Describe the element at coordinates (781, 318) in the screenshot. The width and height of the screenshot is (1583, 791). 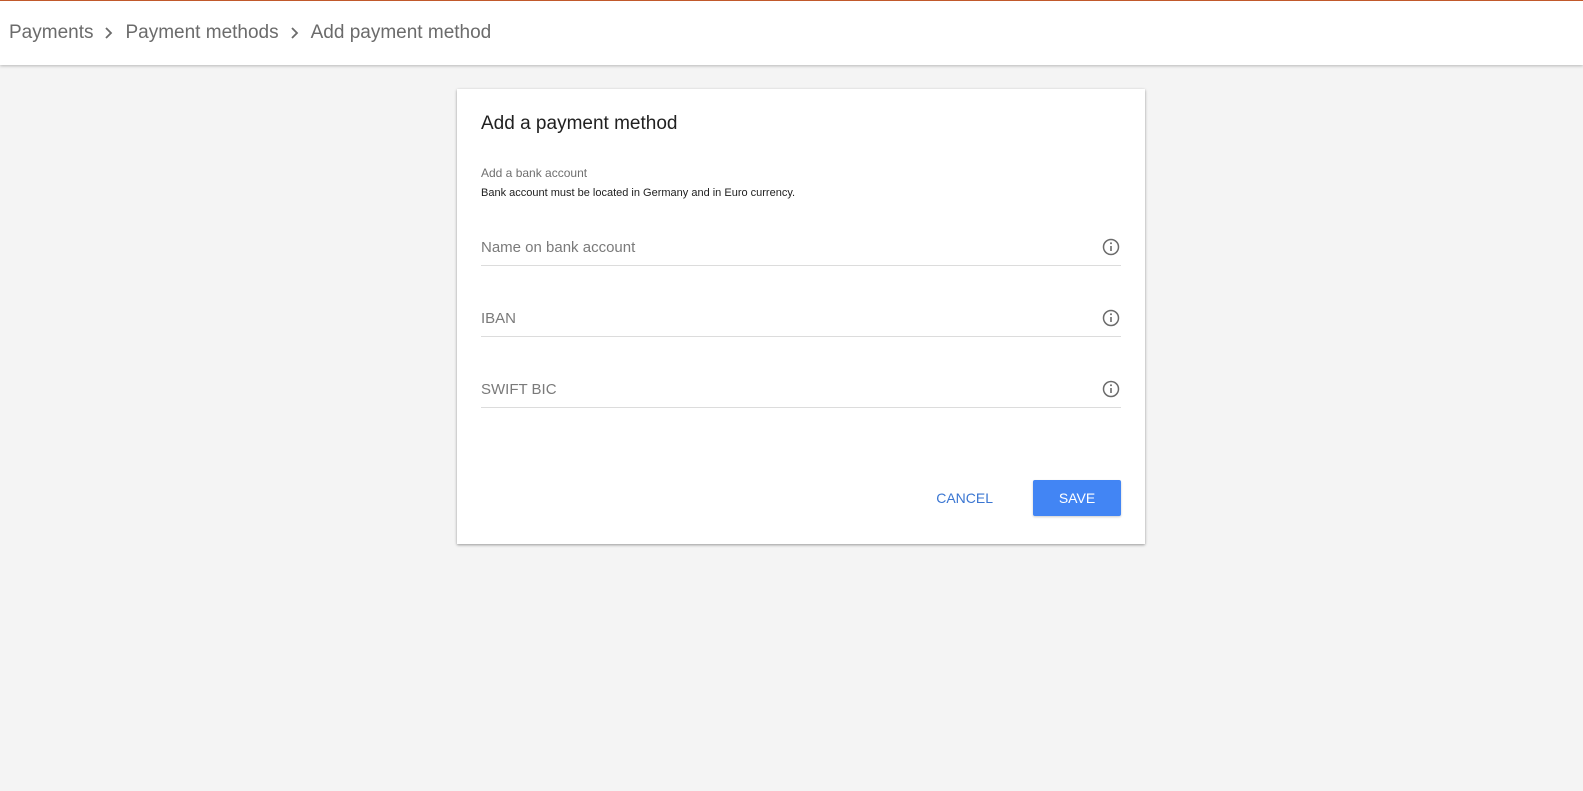
I see `iban-input` at that location.